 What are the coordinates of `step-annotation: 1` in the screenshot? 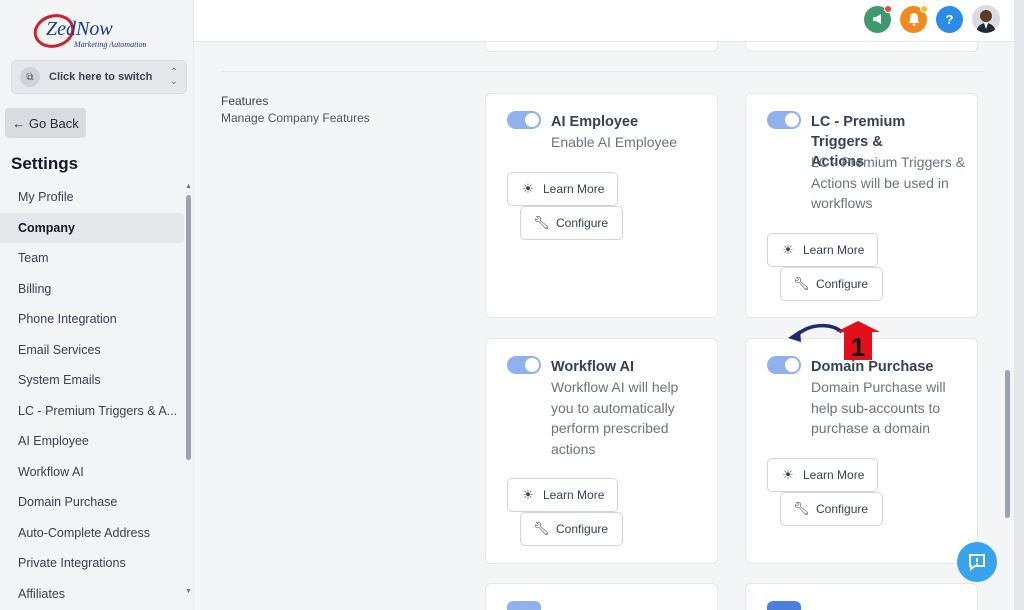 It's located at (836, 342).